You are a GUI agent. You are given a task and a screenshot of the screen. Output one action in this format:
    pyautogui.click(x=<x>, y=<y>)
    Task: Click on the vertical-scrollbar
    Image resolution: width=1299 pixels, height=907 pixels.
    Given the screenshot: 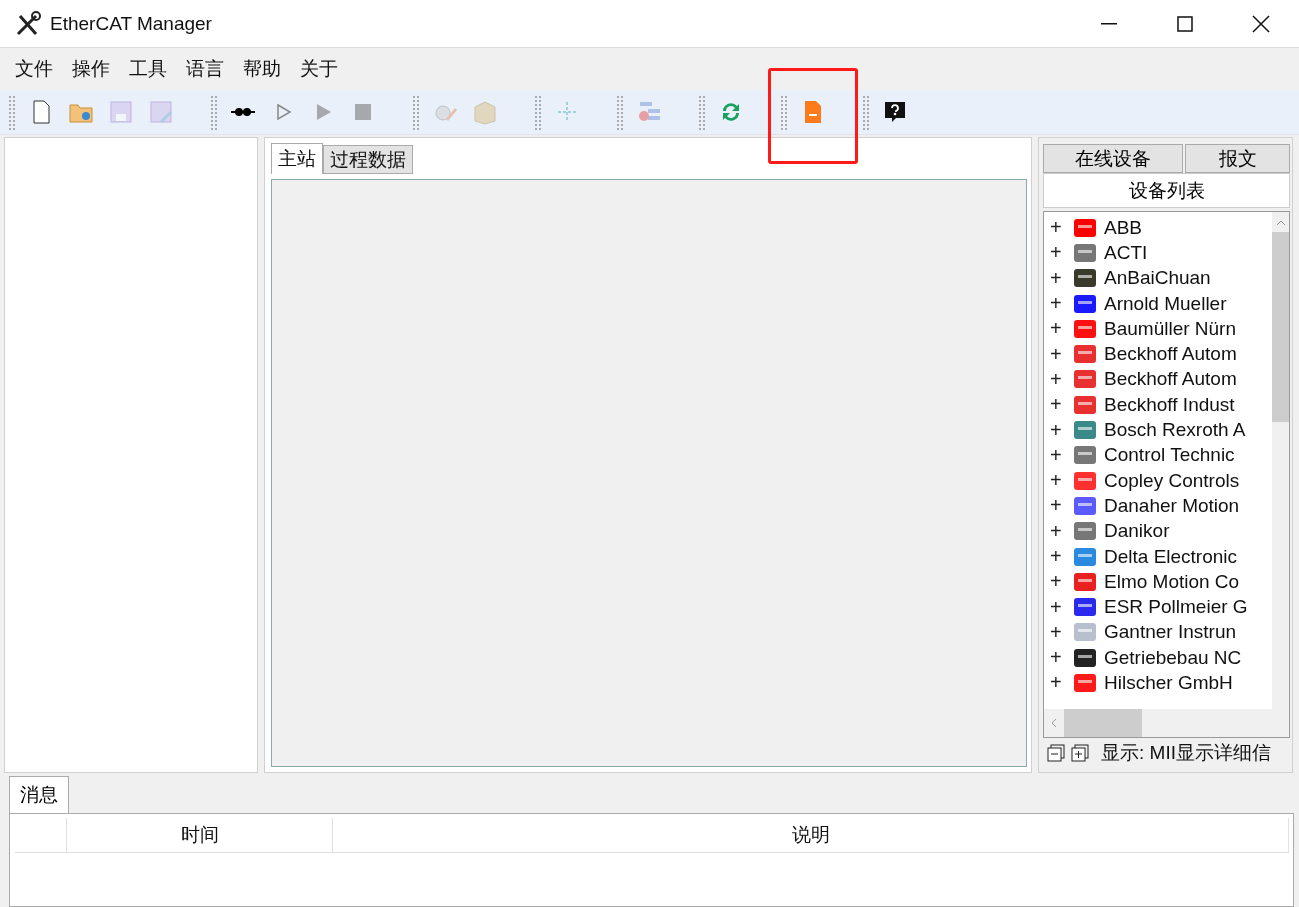 What is the action you would take?
    pyautogui.click(x=1280, y=460)
    